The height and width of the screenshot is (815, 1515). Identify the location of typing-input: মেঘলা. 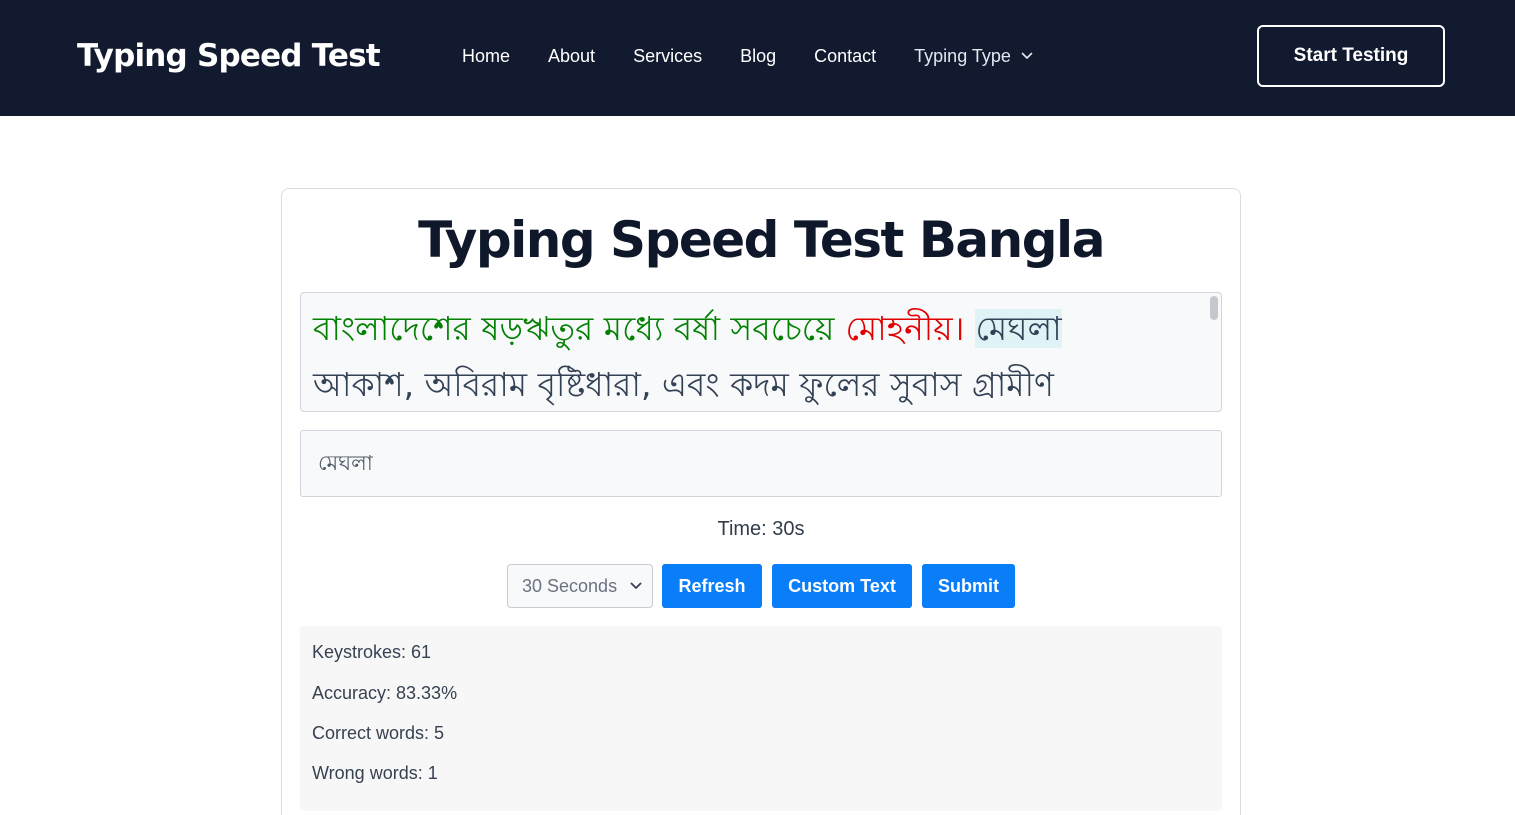
(761, 463).